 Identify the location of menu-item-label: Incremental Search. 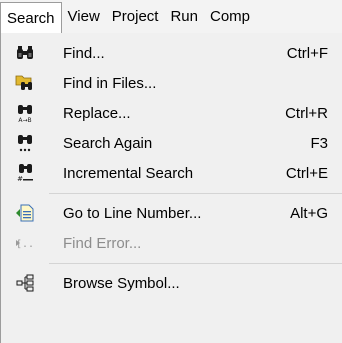
(128, 173).